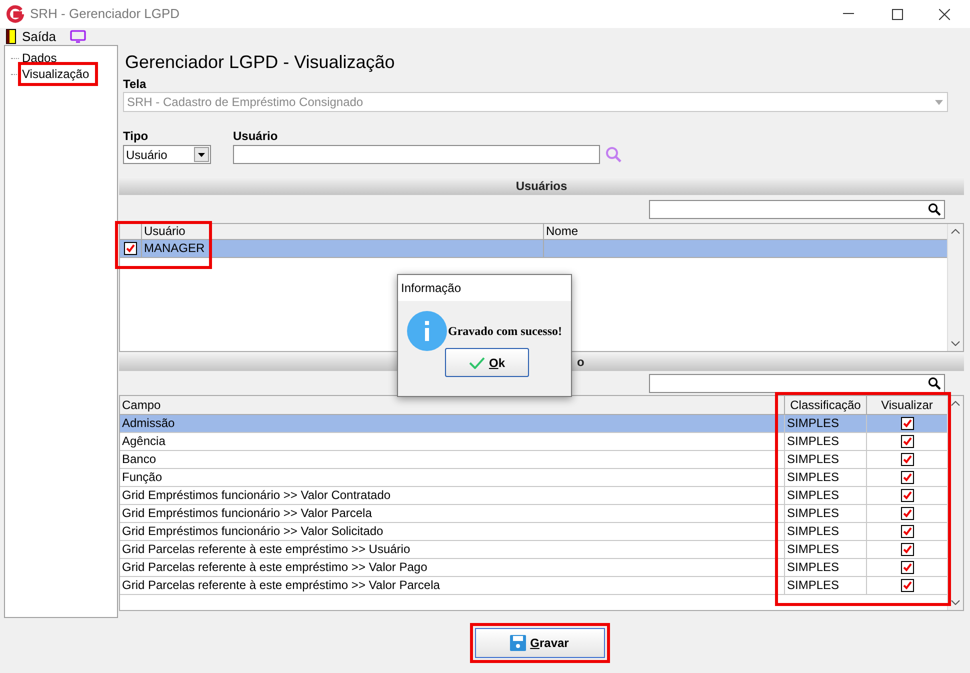 Image resolution: width=970 pixels, height=673 pixels. I want to click on table-row: Grid Parcelas referente à este empréstimo >> Valor Pago SIMPLES, so click(533, 568).